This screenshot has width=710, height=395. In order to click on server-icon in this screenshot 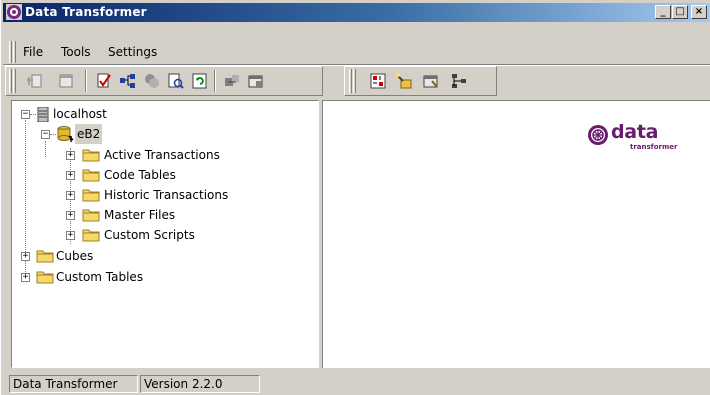, I will do `click(43, 114)`.